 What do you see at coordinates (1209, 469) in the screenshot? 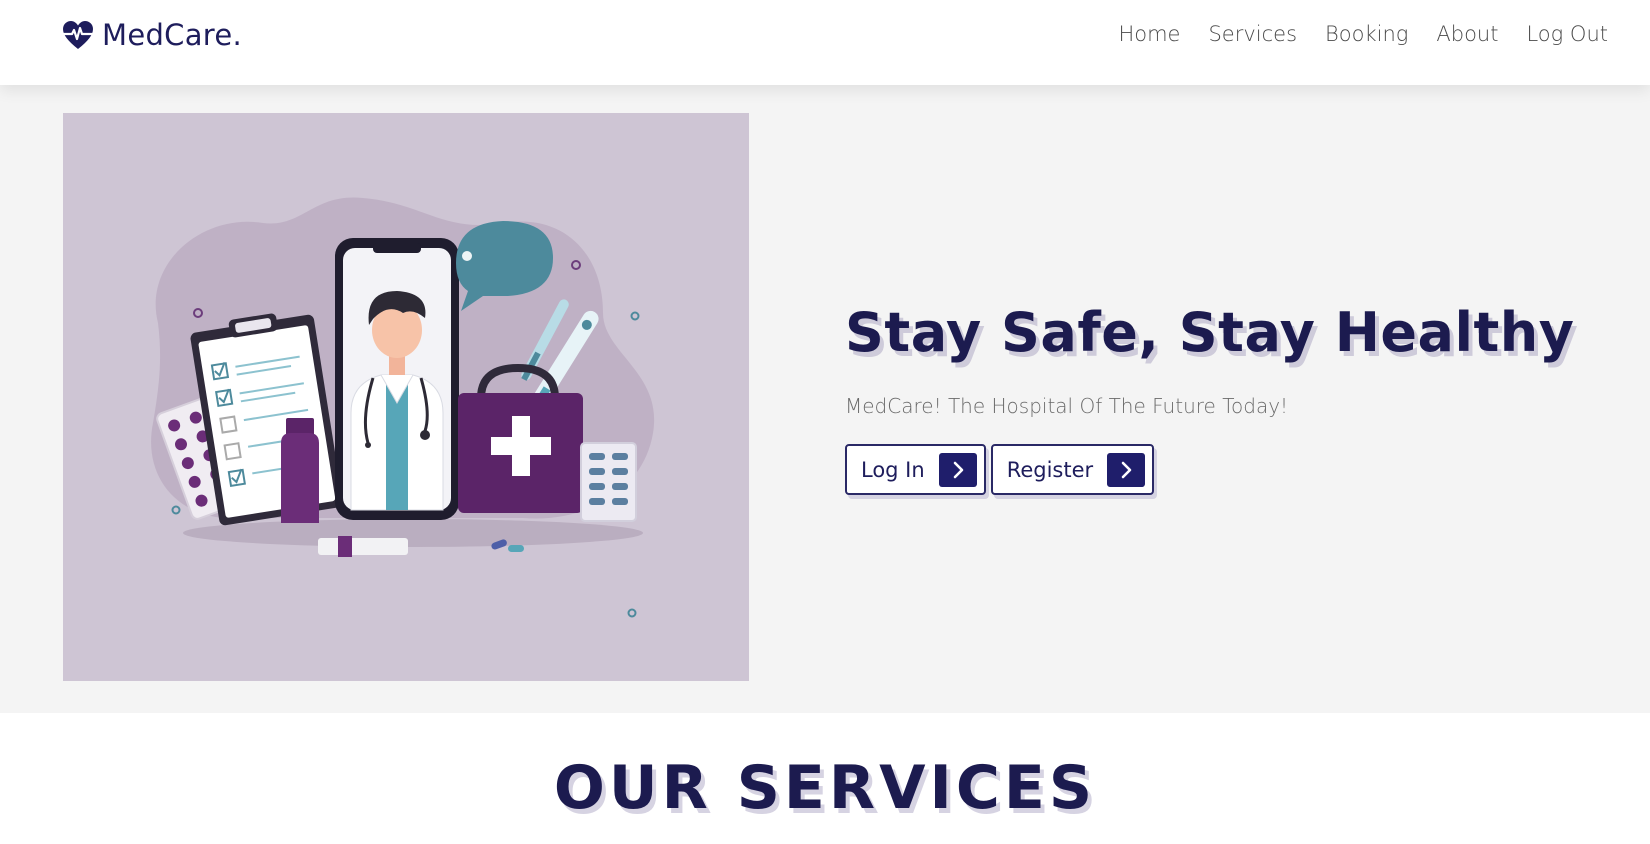
I see `hero-button-group: Log In Register` at bounding box center [1209, 469].